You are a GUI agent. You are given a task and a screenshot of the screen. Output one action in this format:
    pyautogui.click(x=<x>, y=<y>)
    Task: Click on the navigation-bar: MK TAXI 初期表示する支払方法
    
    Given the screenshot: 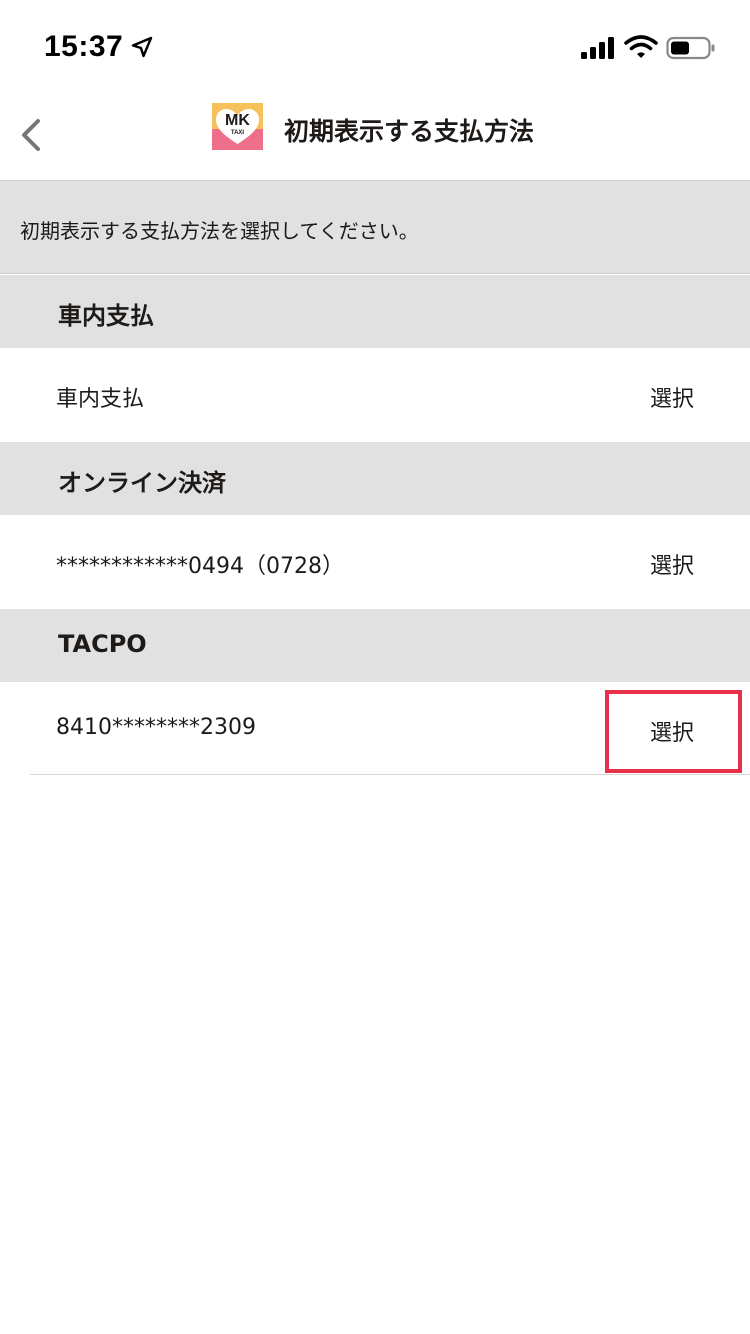 What is the action you would take?
    pyautogui.click(x=375, y=135)
    